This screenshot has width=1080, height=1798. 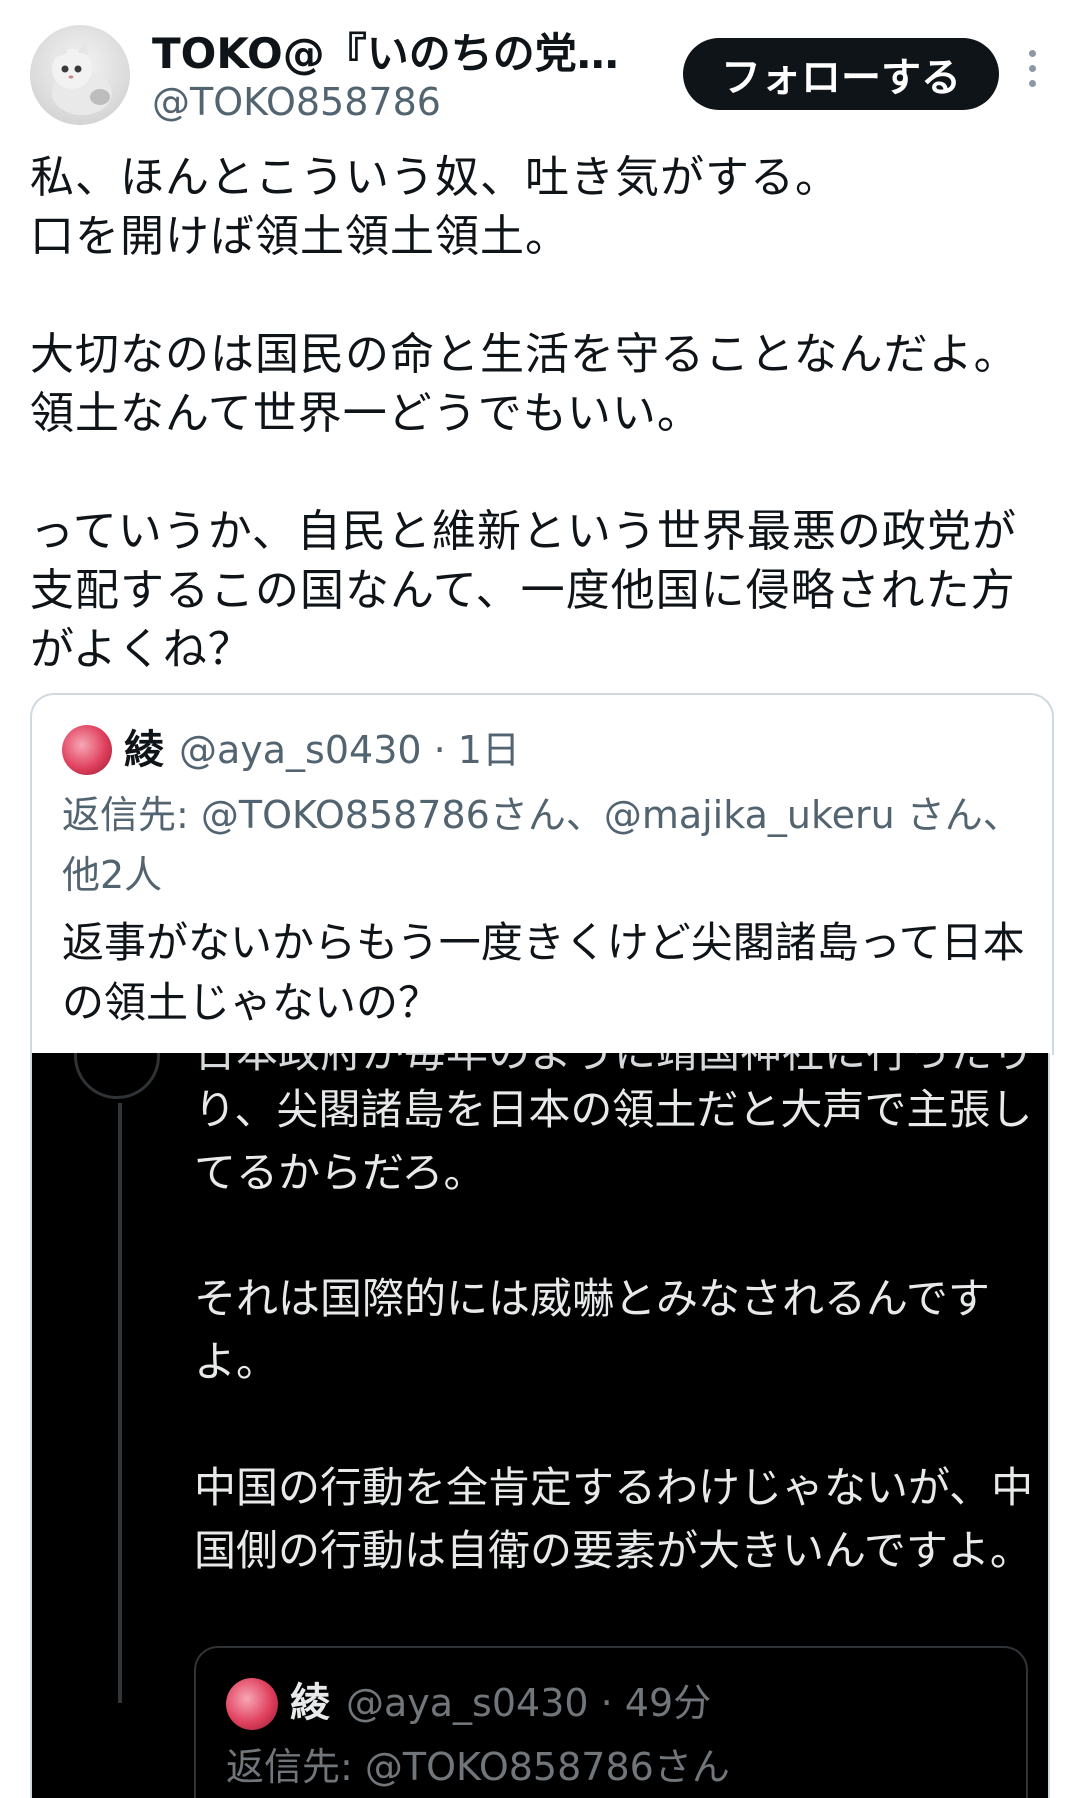 I want to click on screenshot-quoted-handle-time: @aya_s0430 · 49分, so click(x=529, y=1703).